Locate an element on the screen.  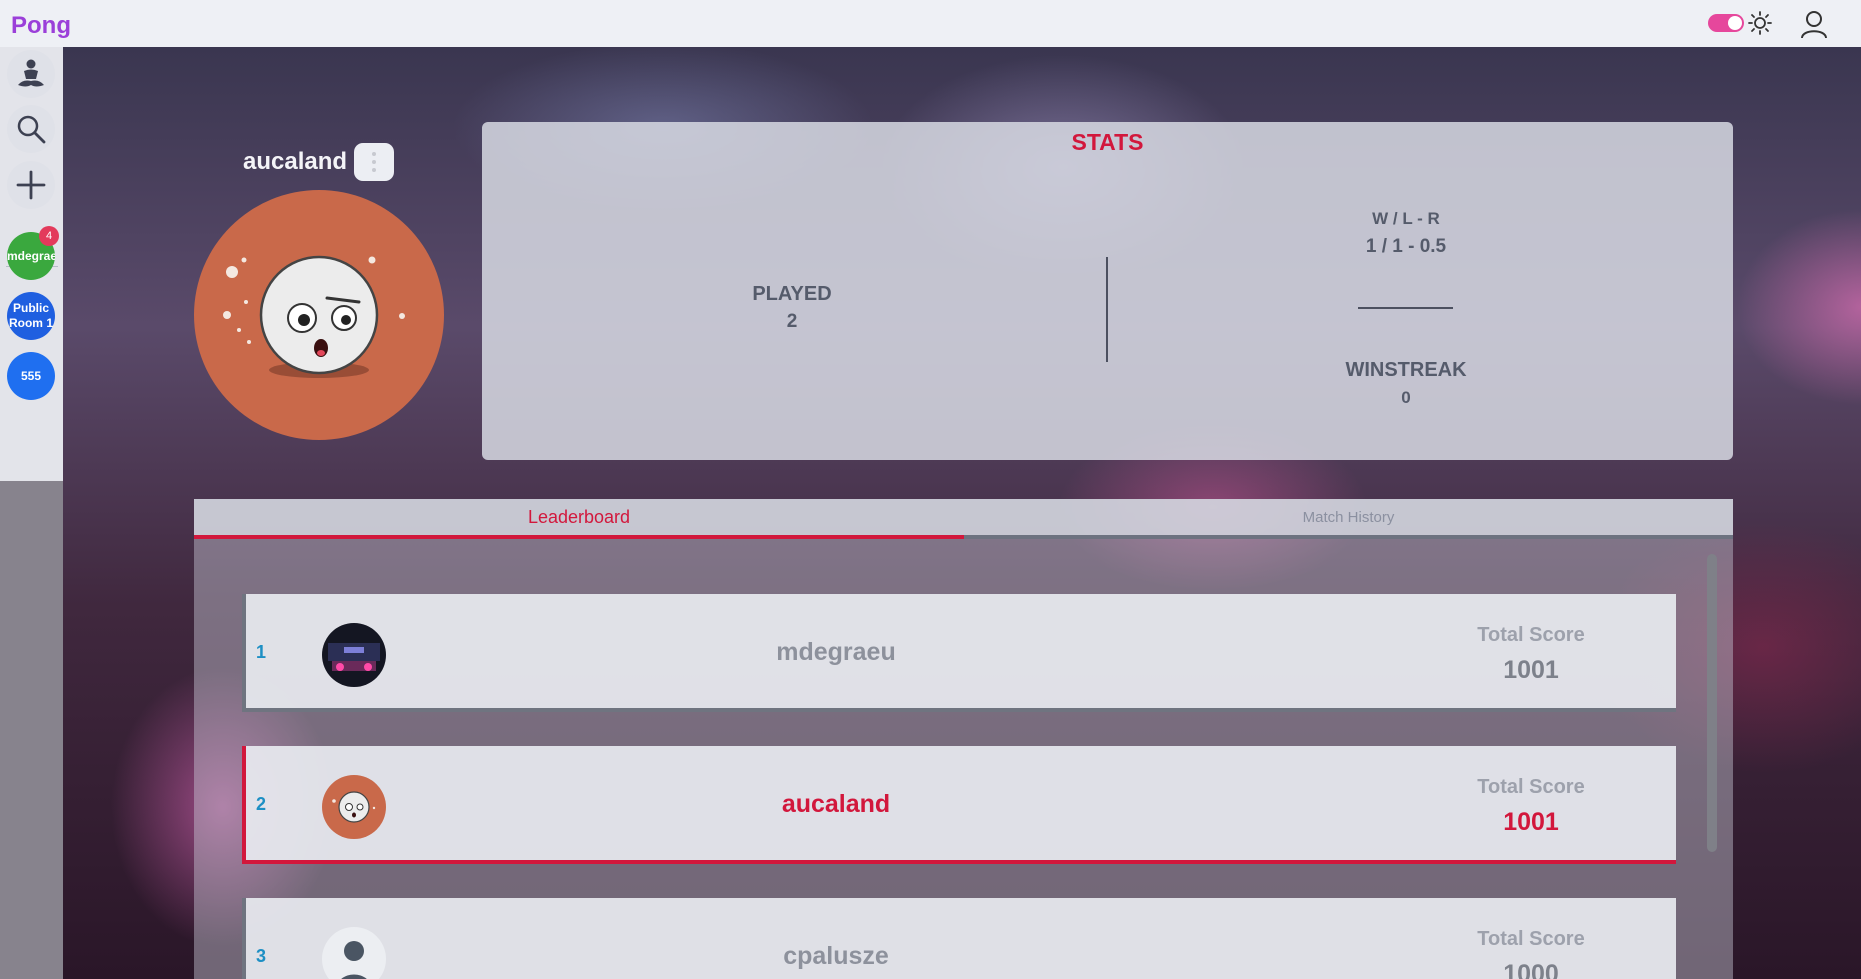
row-rank: 1 is located at coordinates (261, 652).